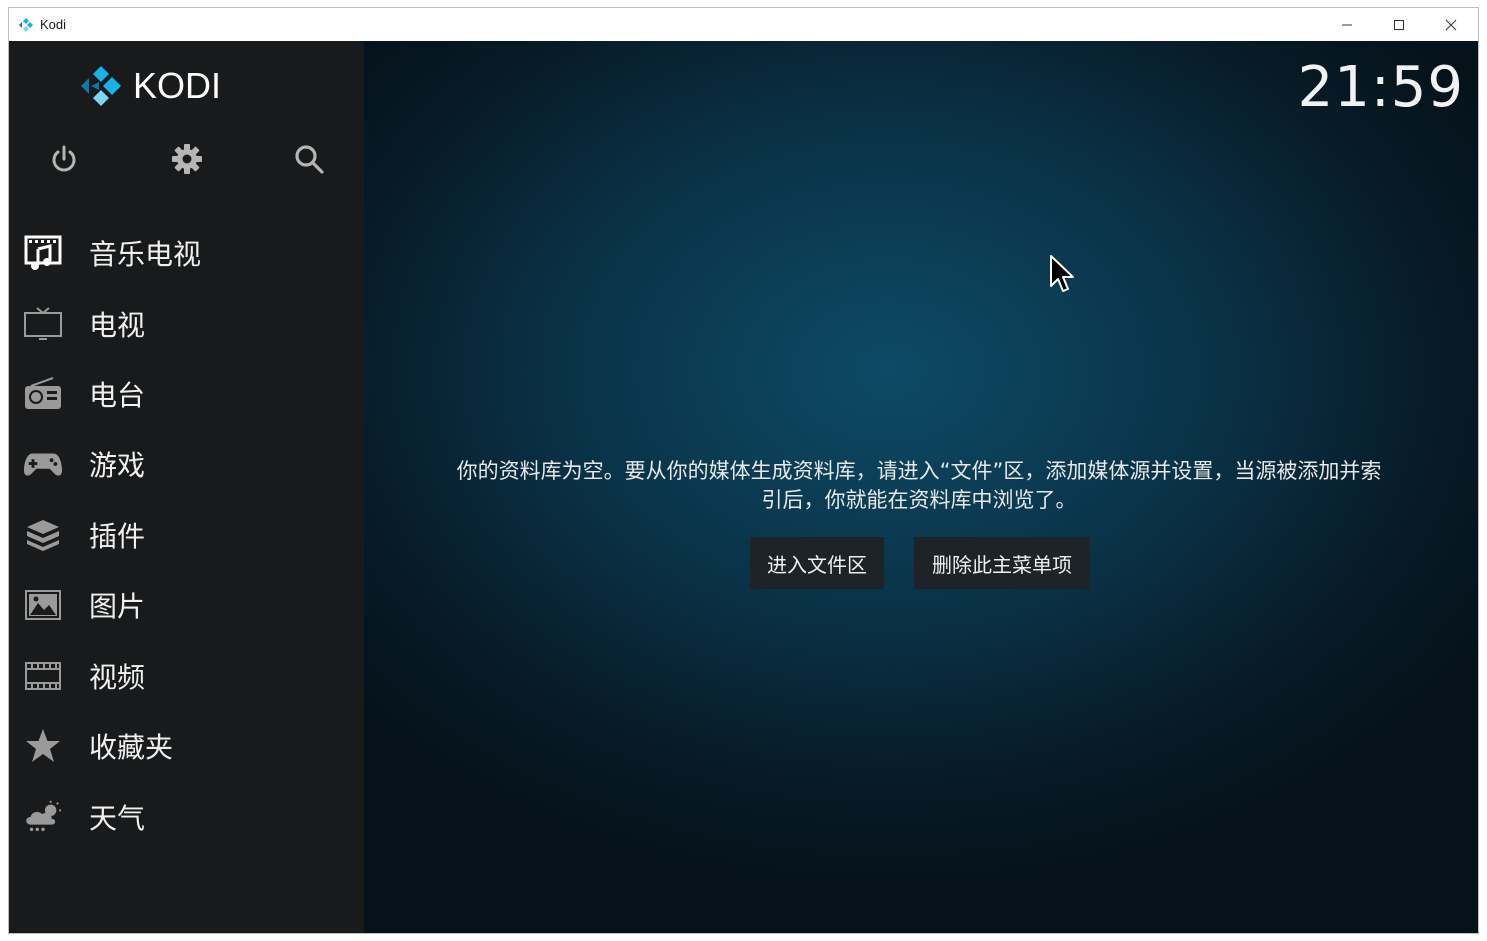 The width and height of the screenshot is (1487, 941). What do you see at coordinates (43, 464) in the screenshot?
I see `gamepad-icon` at bounding box center [43, 464].